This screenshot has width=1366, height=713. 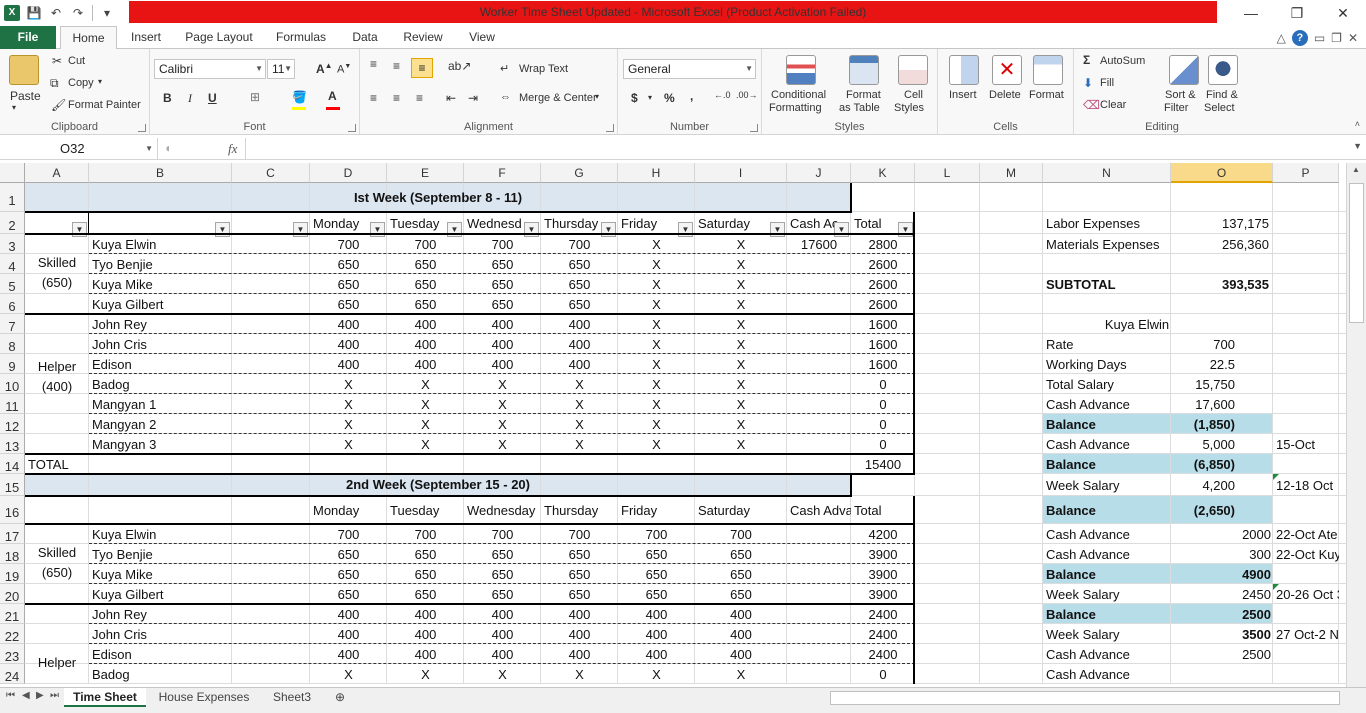 I want to click on font-color-icon: A, so click(x=332, y=96).